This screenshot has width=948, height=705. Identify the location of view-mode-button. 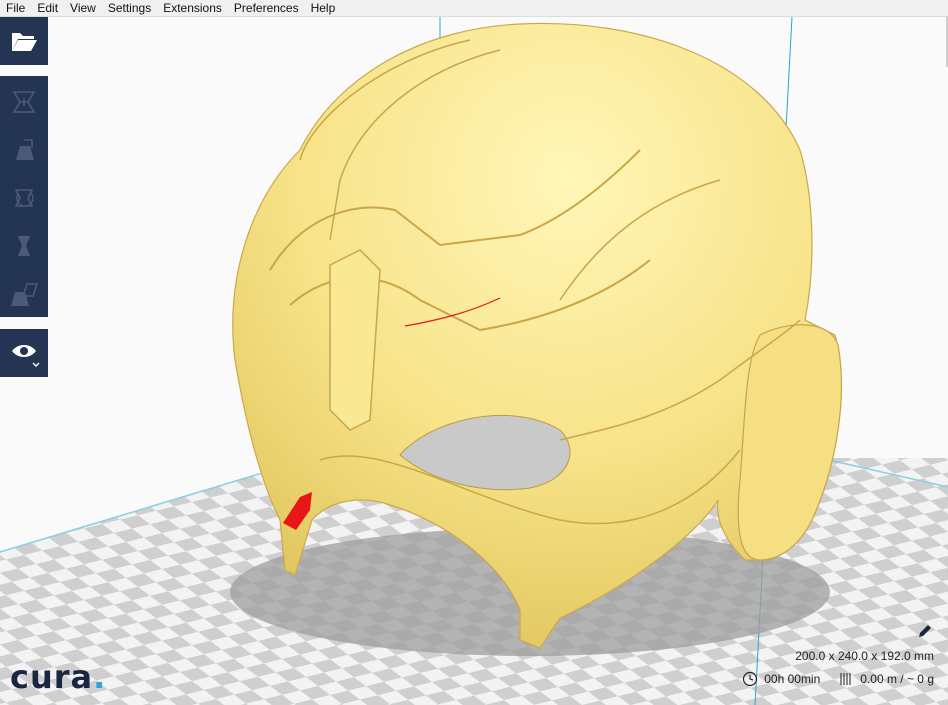
(24, 353).